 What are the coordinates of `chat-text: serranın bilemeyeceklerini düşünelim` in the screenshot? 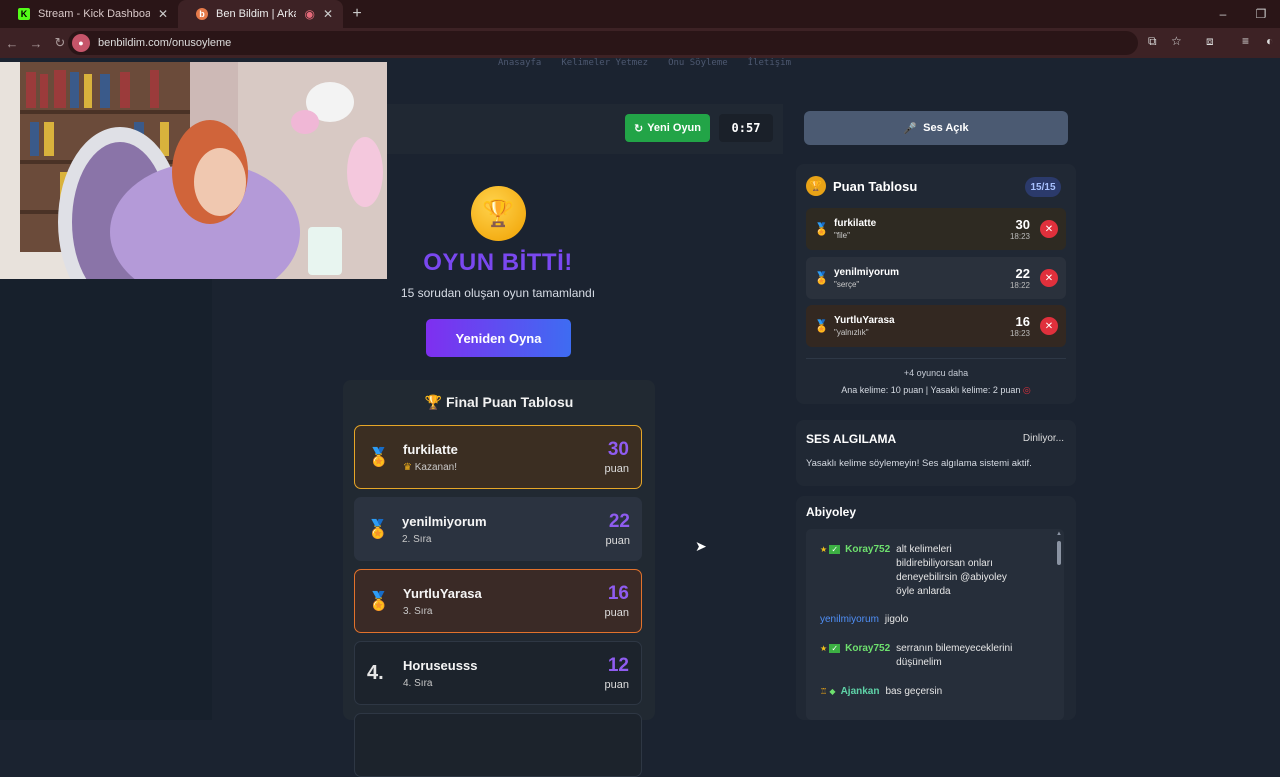 It's located at (954, 655).